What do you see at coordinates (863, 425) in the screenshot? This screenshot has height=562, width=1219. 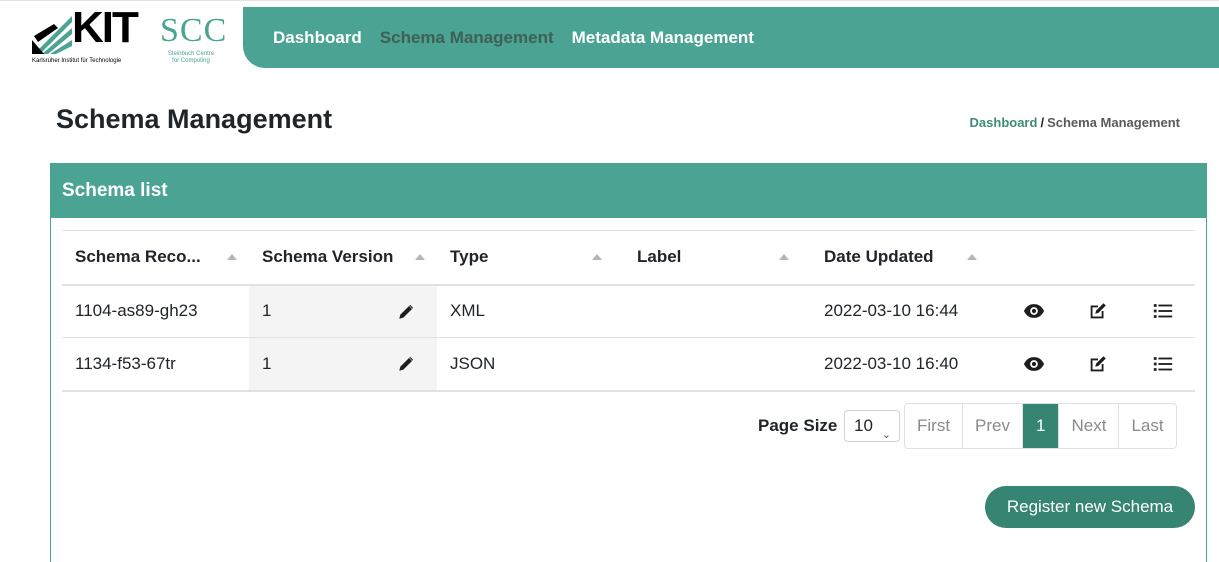 I see `page-size-value: 10` at bounding box center [863, 425].